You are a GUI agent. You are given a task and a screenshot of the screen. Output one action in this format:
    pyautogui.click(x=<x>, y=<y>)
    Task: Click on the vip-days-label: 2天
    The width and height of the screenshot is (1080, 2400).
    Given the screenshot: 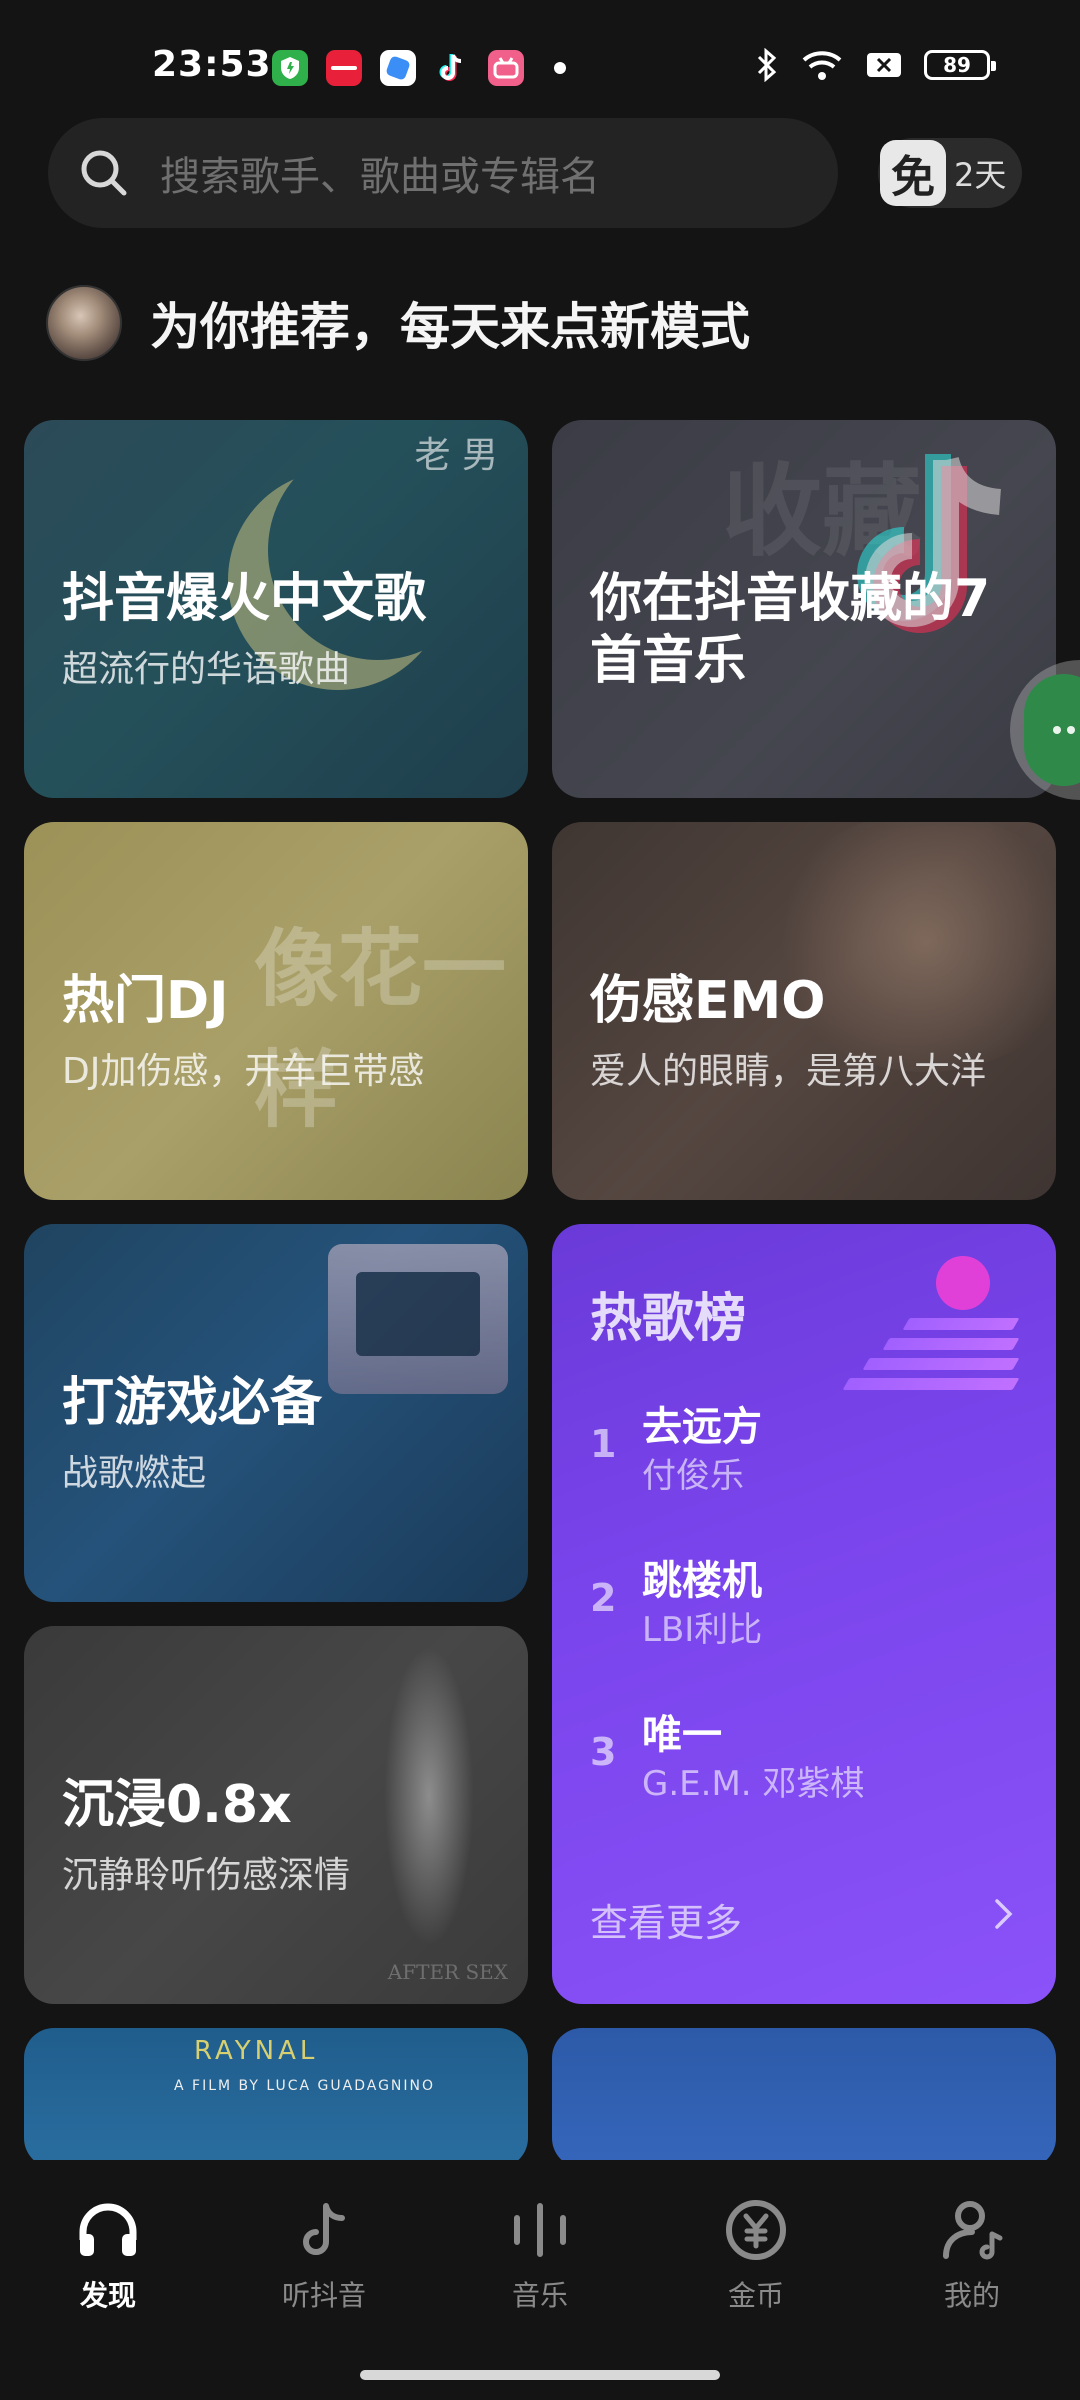 What is the action you would take?
    pyautogui.click(x=980, y=175)
    